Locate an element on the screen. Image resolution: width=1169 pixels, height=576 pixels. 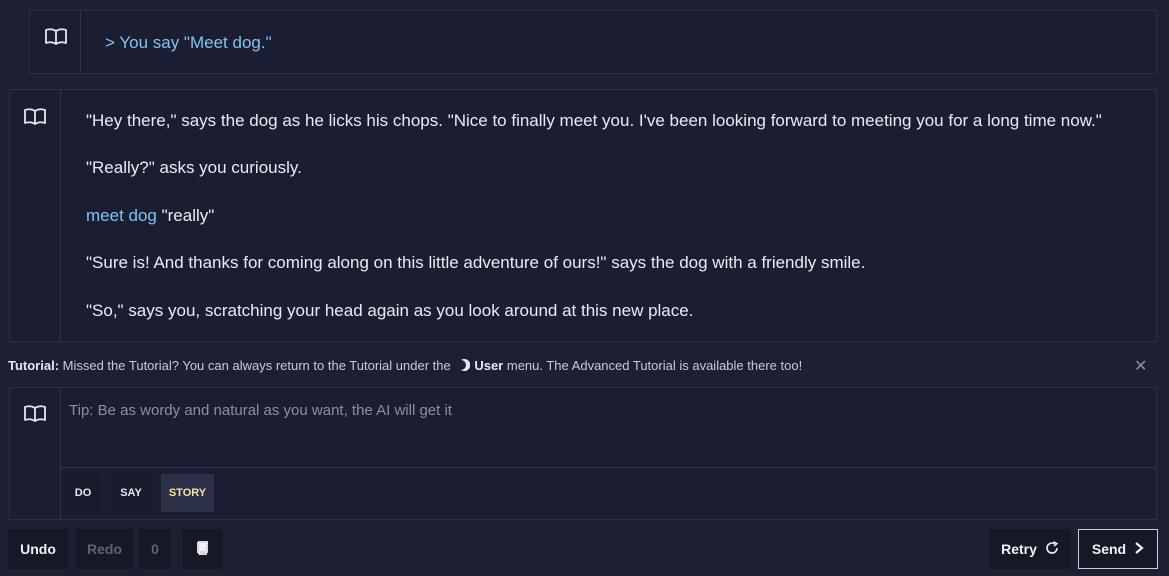
action-text: > You say "Meet dog." is located at coordinates (188, 42).